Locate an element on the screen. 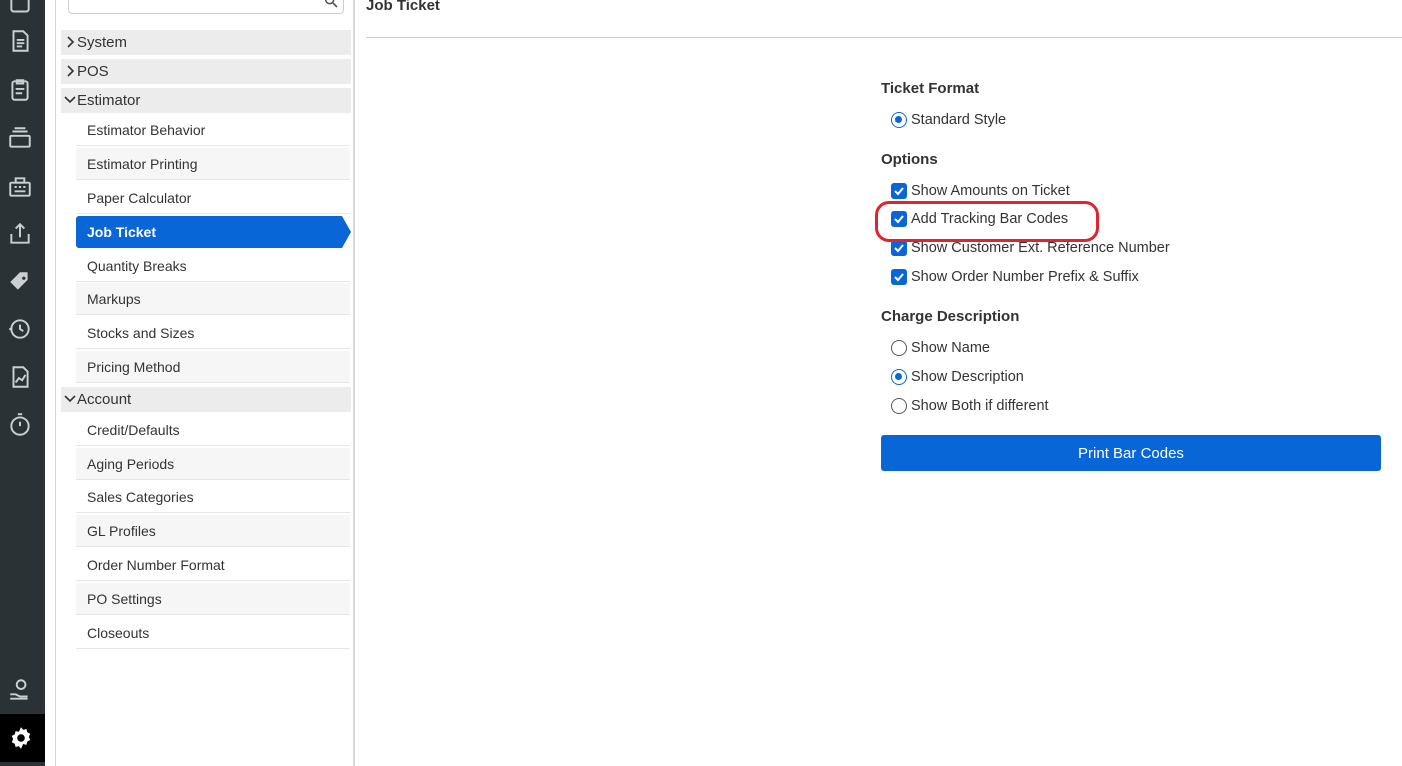 This screenshot has height=766, width=1402. tree-search-input is located at coordinates (206, 7).